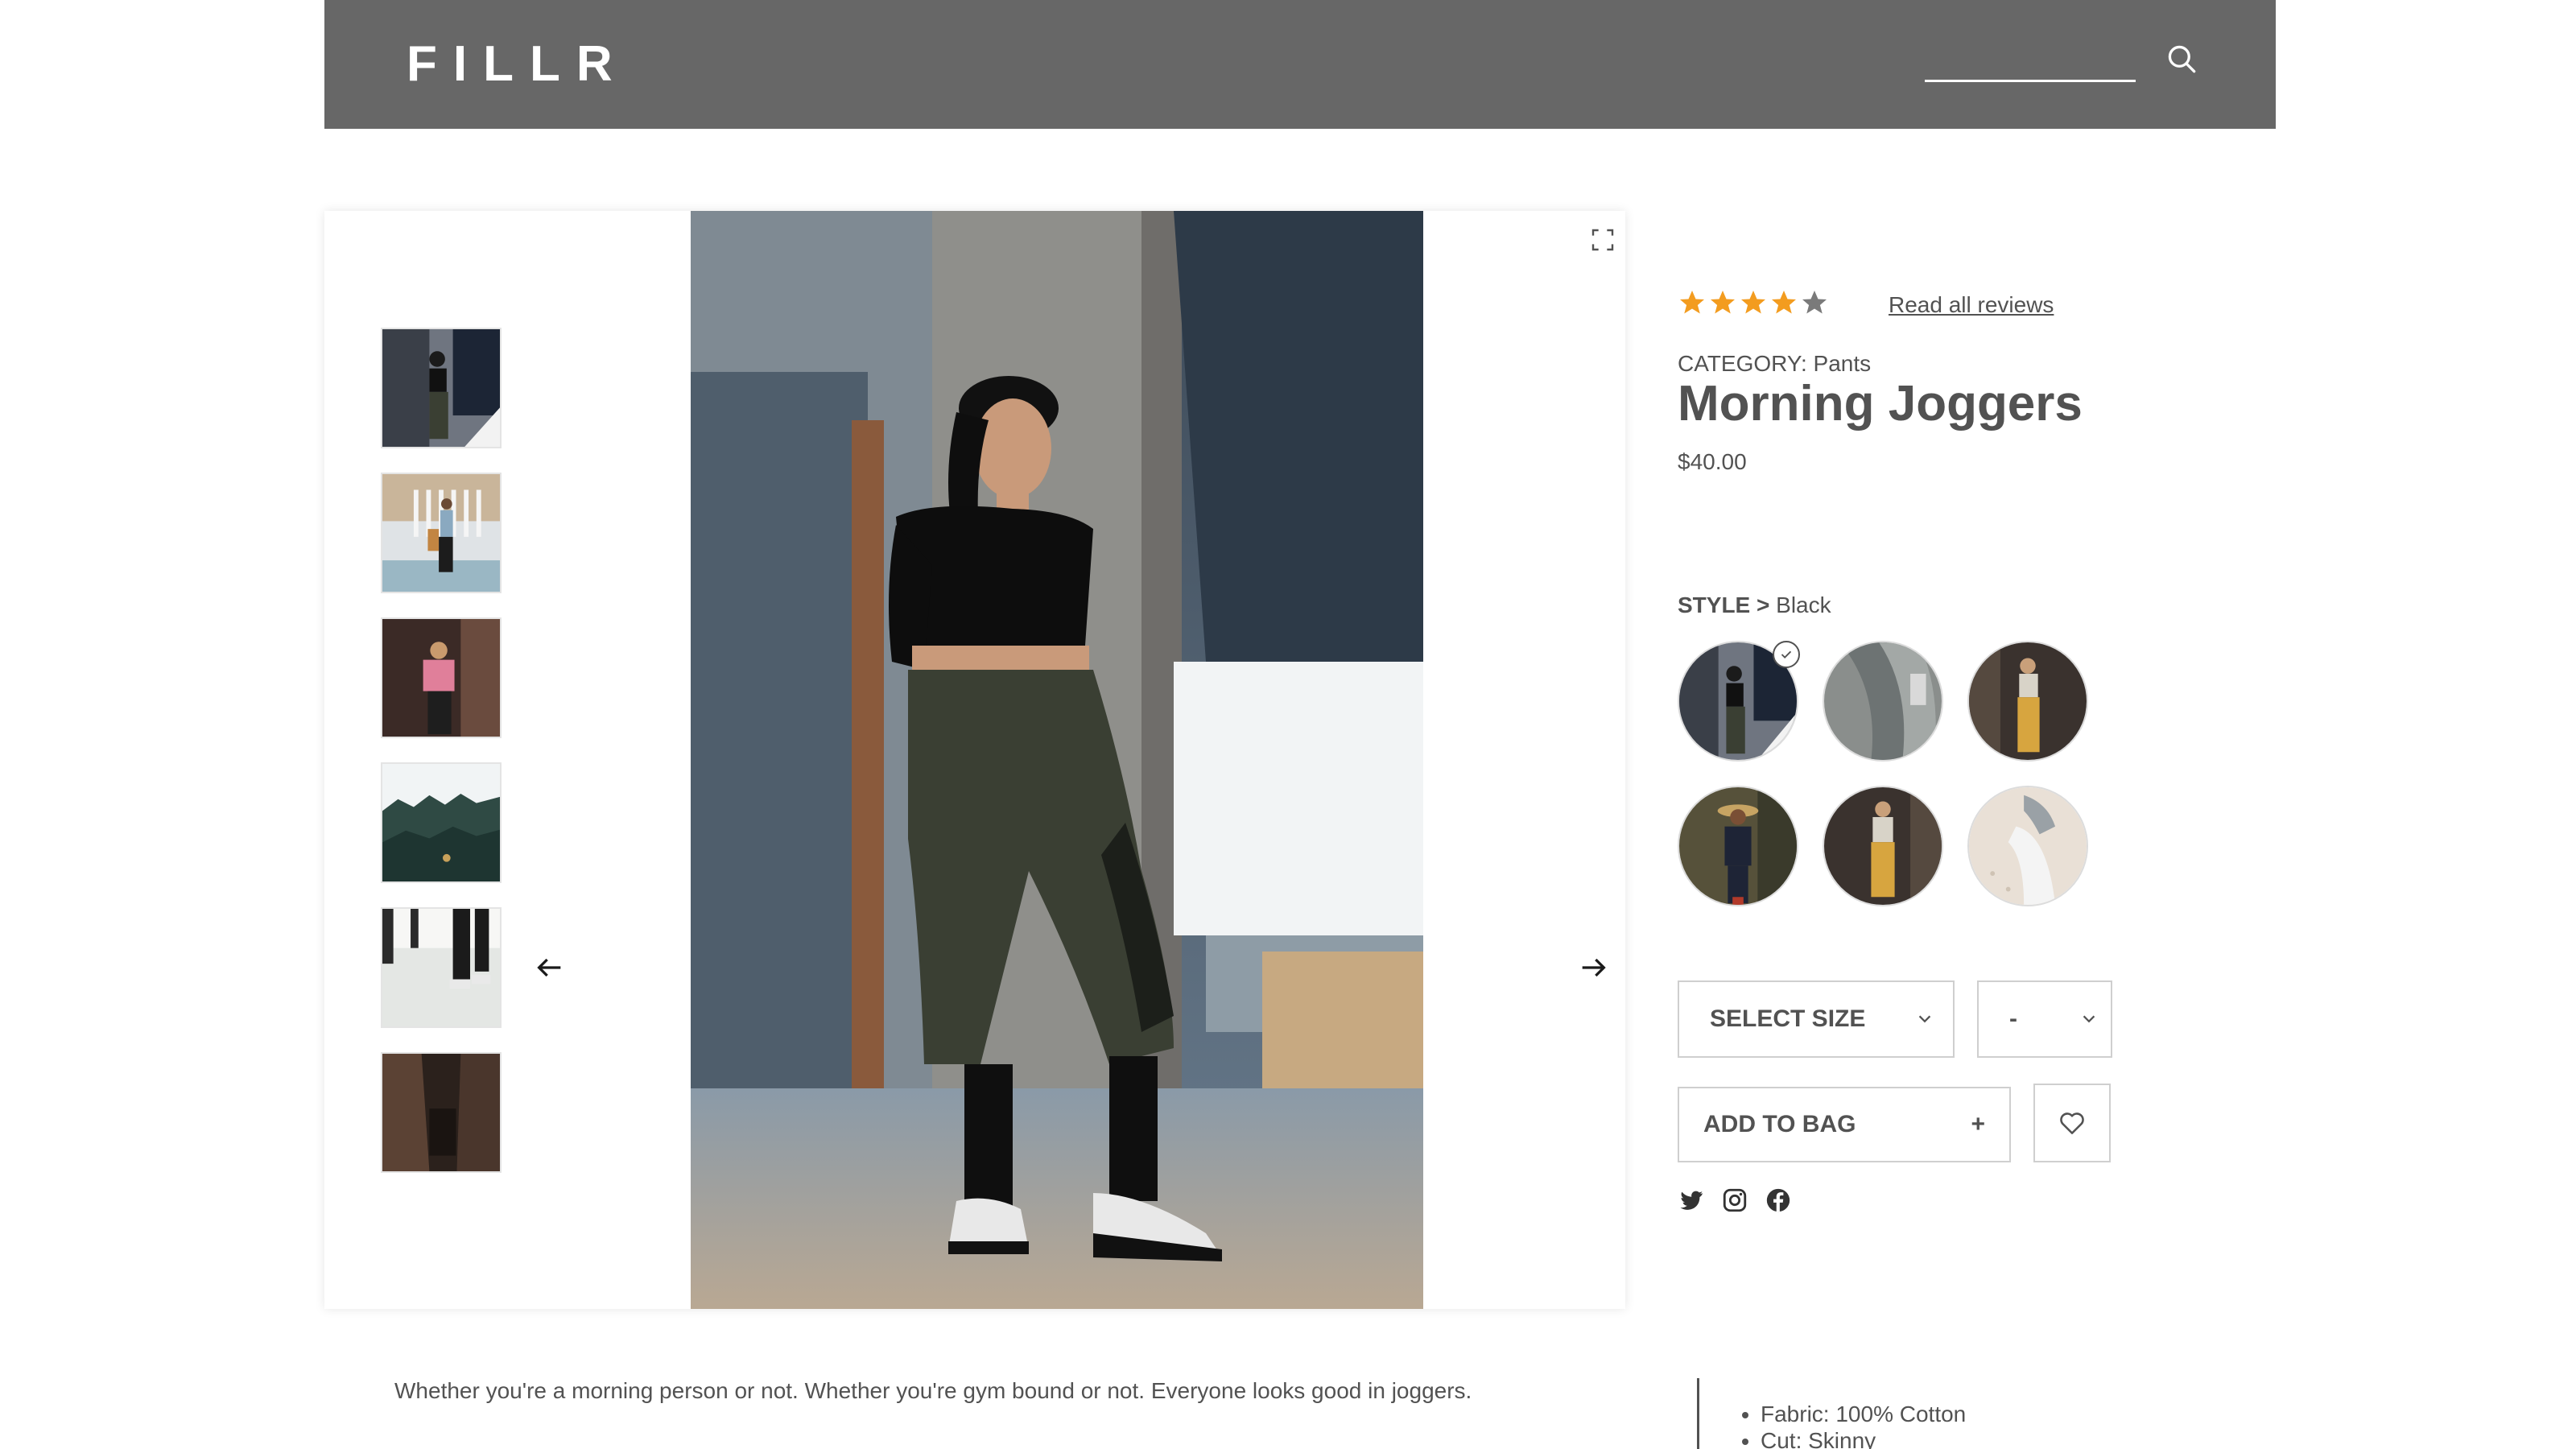 This screenshot has width=2576, height=1449. I want to click on feature-item: Fabric: 100% Cotton, so click(1863, 1414).